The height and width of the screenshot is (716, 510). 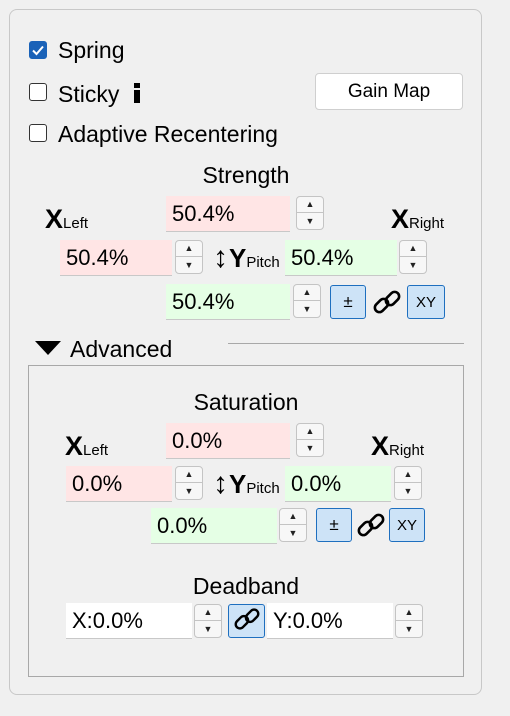 I want to click on deadband-link-toggle-button, so click(x=246, y=621).